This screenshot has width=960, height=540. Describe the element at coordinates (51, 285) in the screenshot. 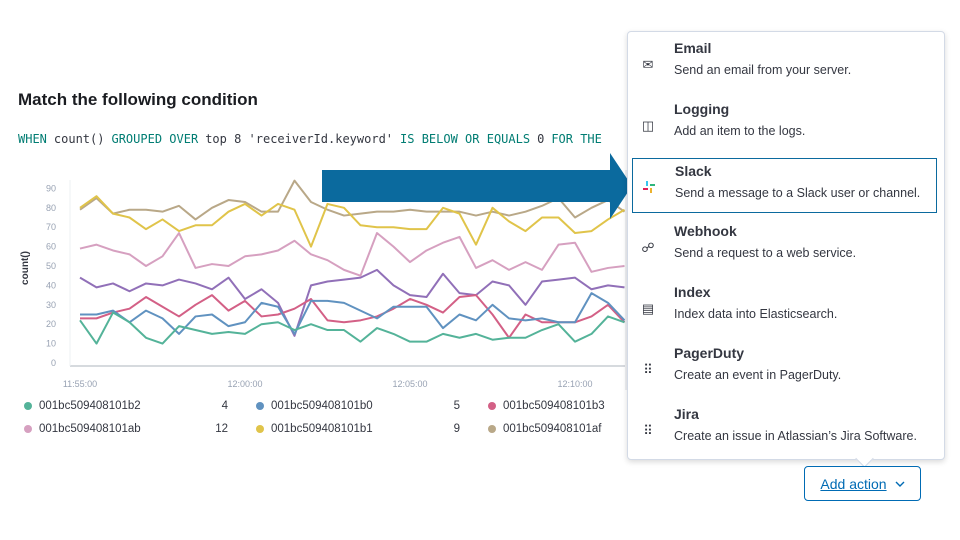

I see `y-tick-label: 40` at that location.